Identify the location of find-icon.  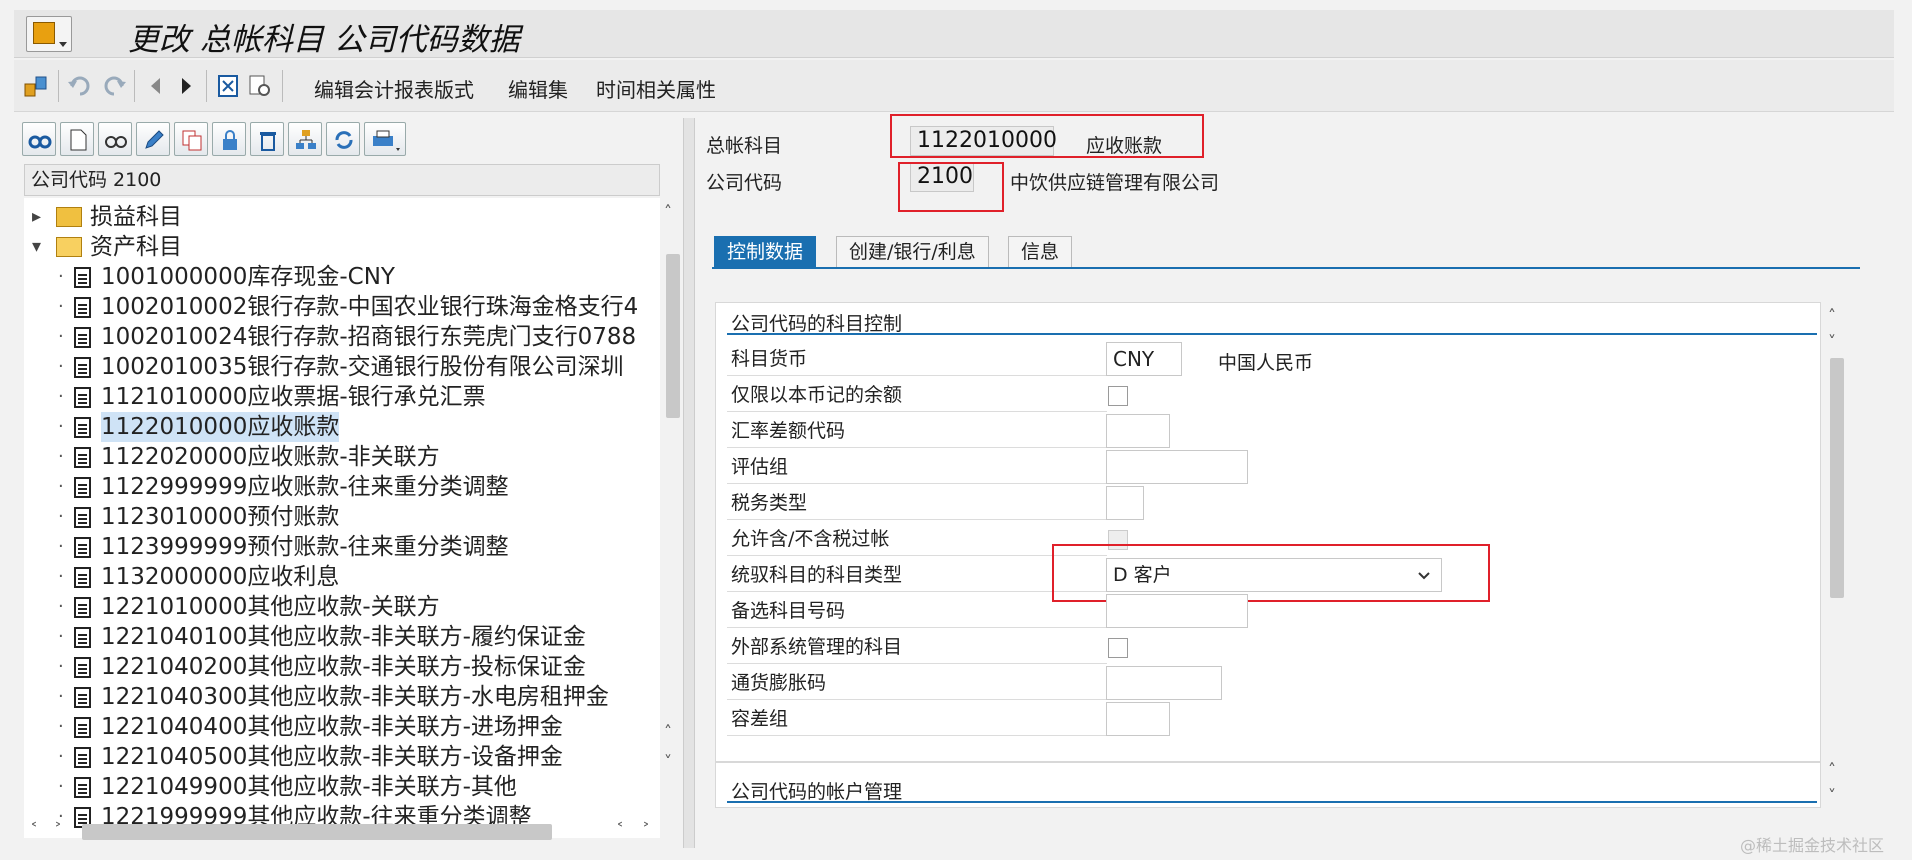
(39, 139).